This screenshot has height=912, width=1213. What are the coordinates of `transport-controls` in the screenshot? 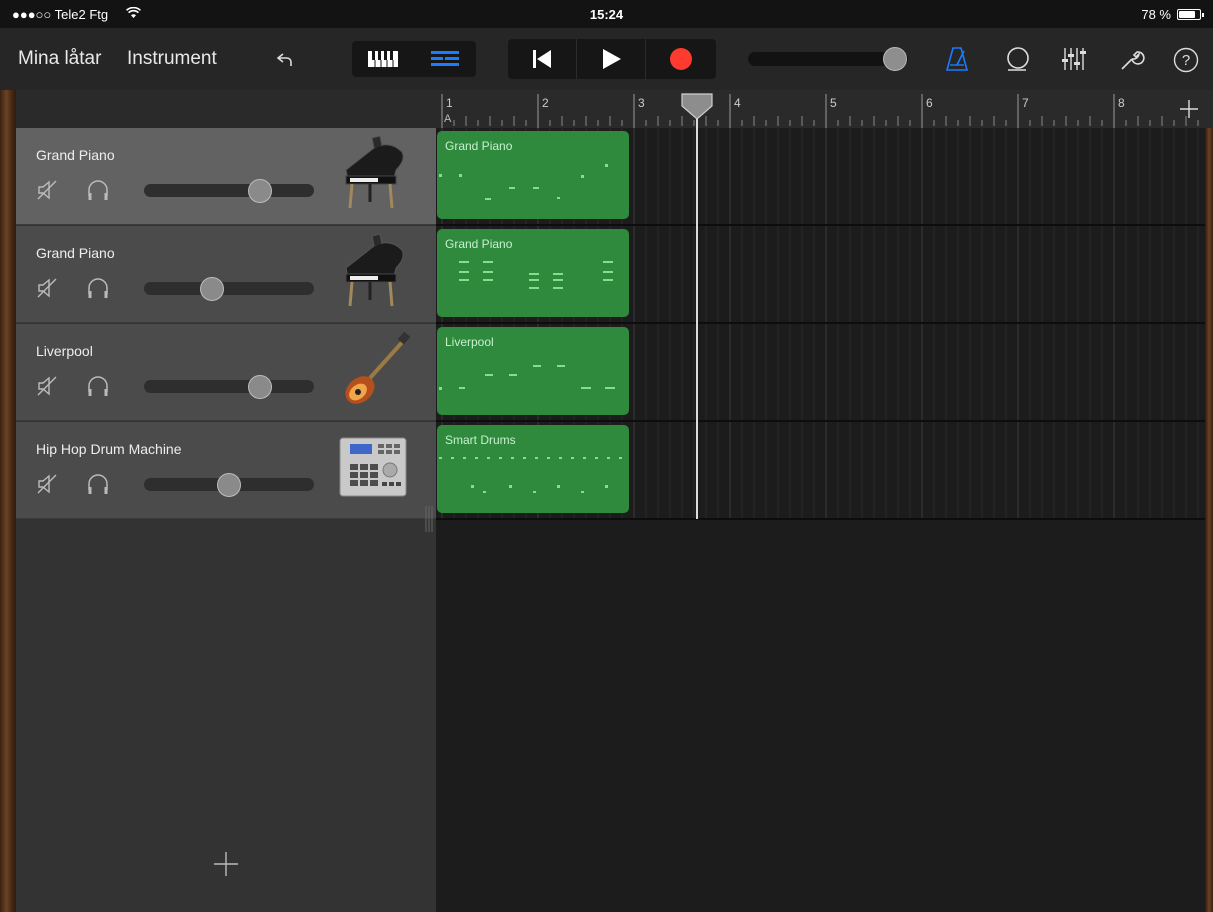 It's located at (612, 59).